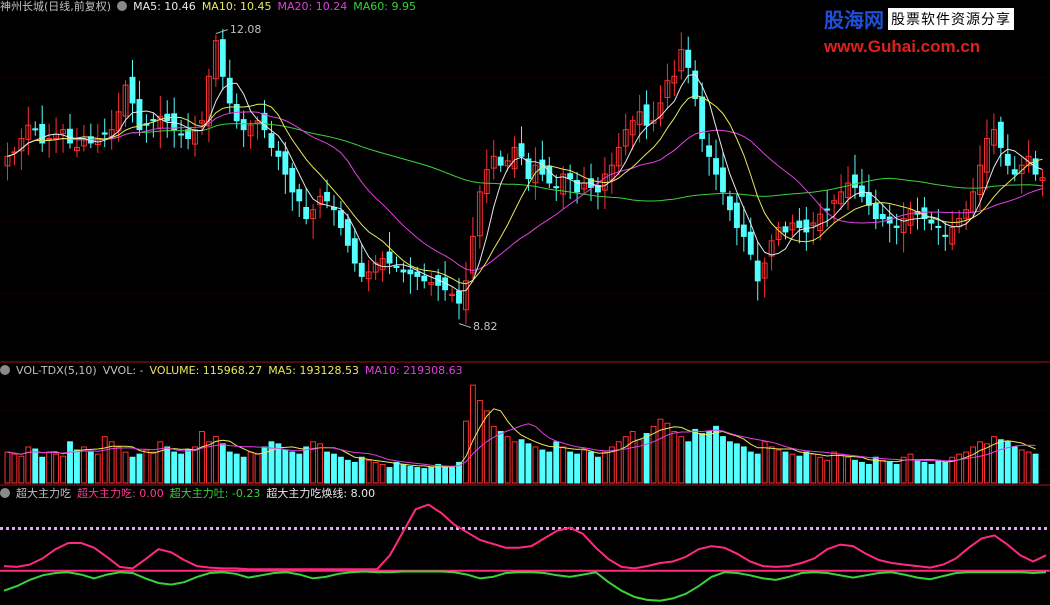 This screenshot has width=1050, height=605. Describe the element at coordinates (55, 6) in the screenshot. I see `stock-name: 神州长城(日线,前复权)` at that location.